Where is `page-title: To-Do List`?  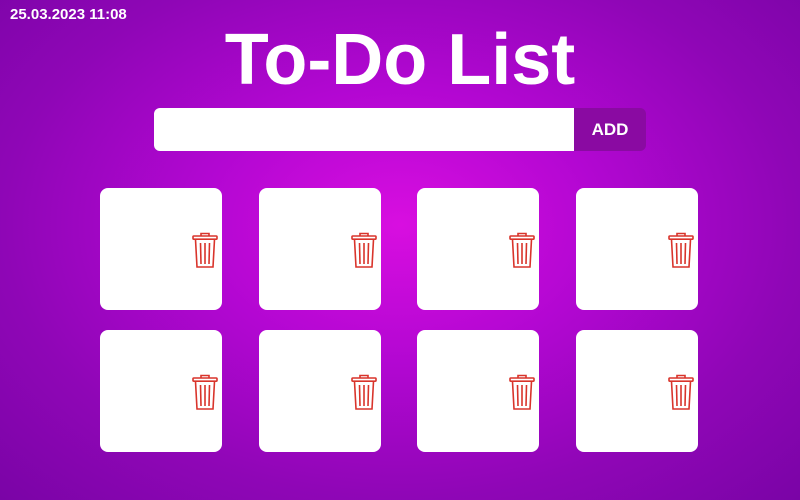 page-title: To-Do List is located at coordinates (400, 60).